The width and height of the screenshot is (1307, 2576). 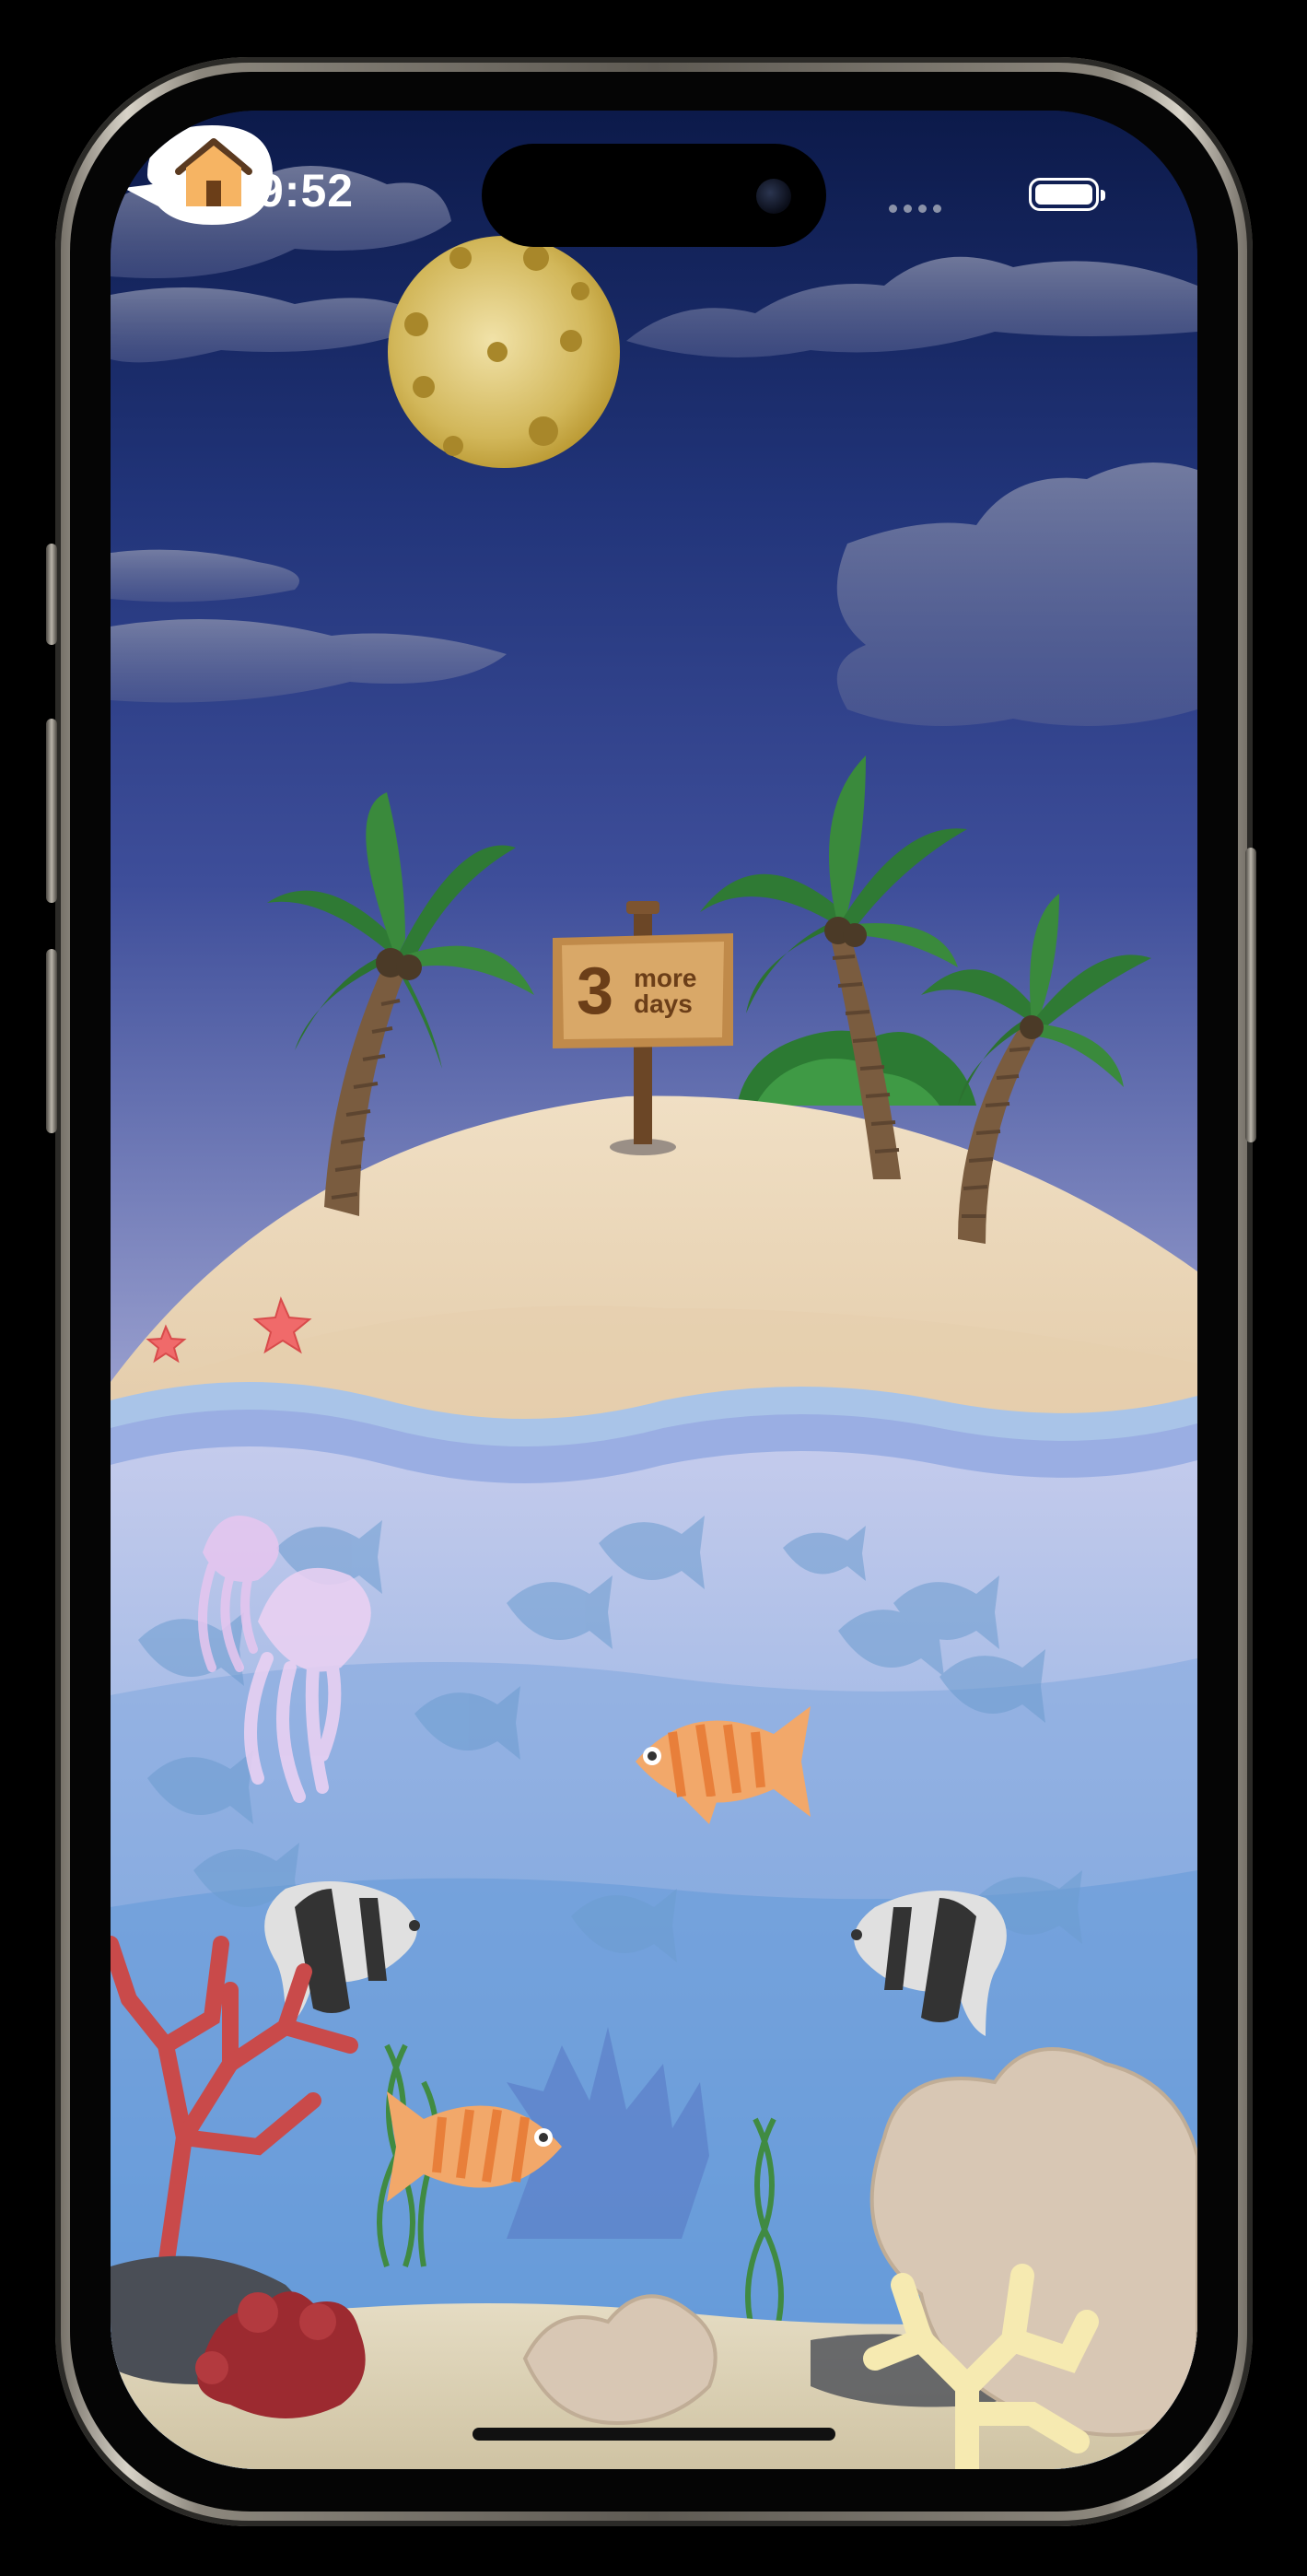 I want to click on action-button, so click(x=52, y=594).